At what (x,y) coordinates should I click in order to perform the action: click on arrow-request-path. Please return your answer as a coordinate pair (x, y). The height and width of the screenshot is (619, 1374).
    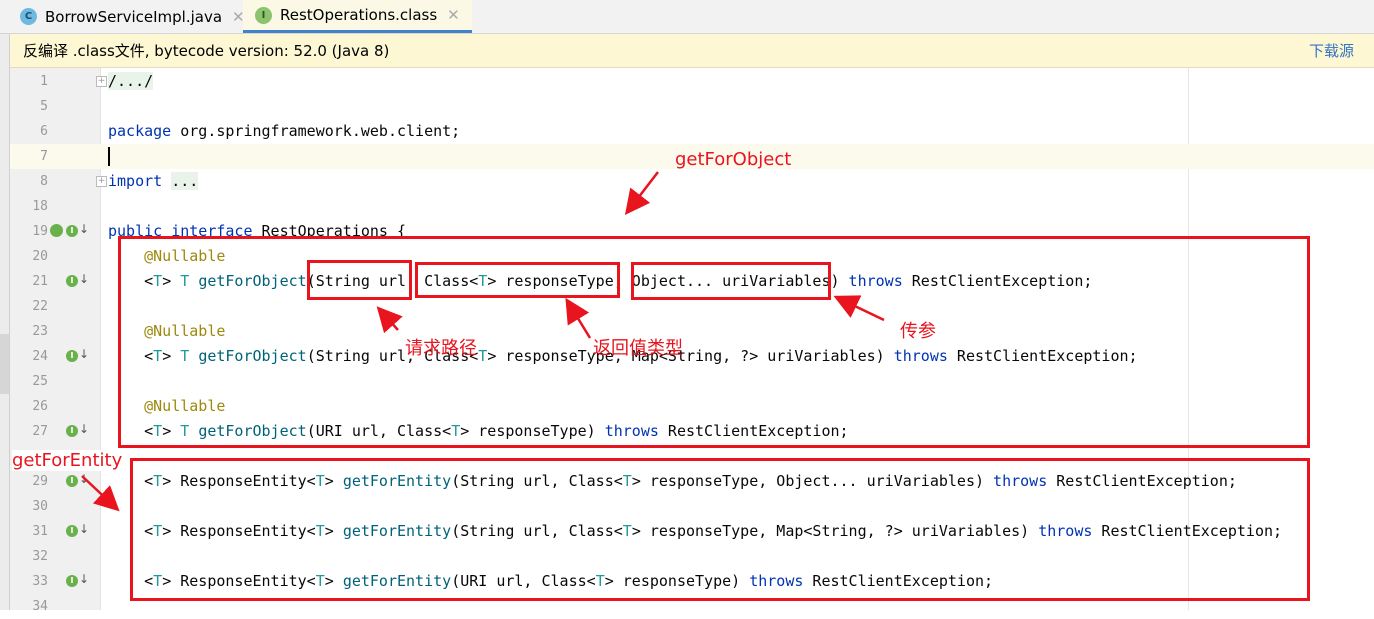
    Looking at the image, I should click on (389, 320).